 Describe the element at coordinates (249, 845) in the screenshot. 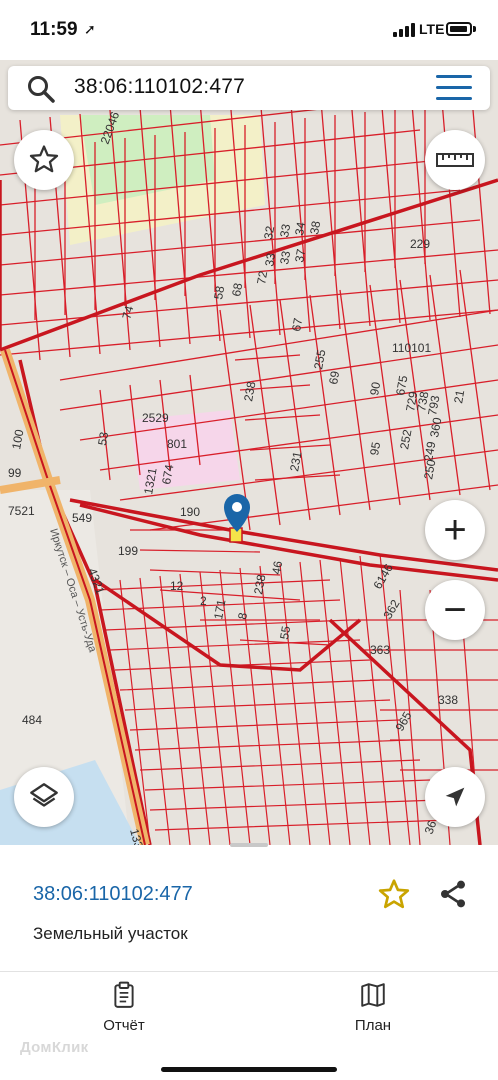

I see `sheet-handle` at that location.